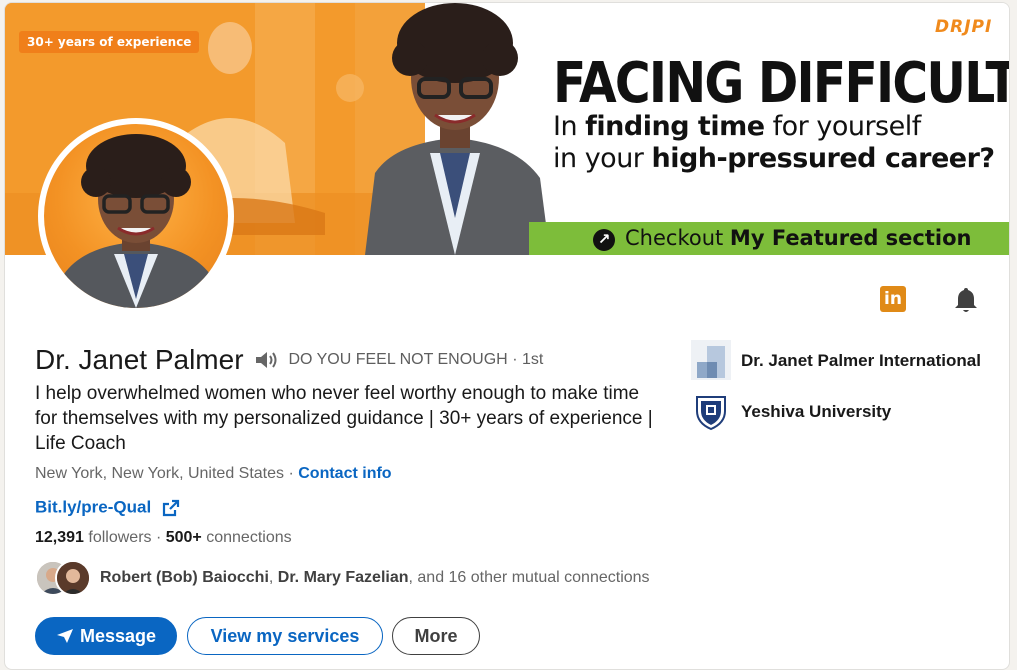  Describe the element at coordinates (893, 299) in the screenshot. I see `linkedin-icon: in` at that location.